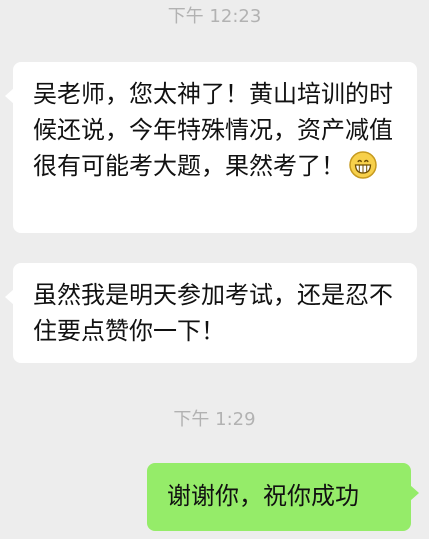  I want to click on grinning-face-icon, so click(363, 165).